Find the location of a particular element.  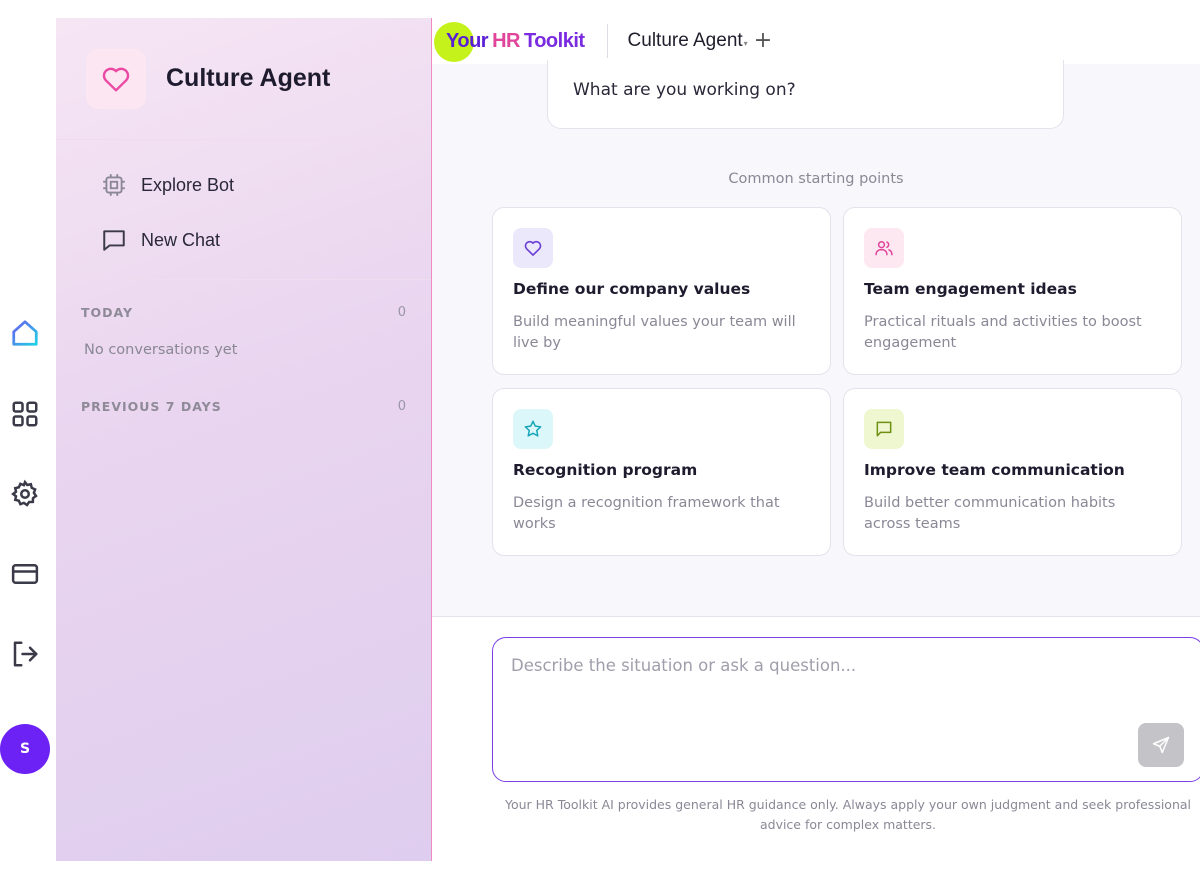

sidebar-title: Culture Agent is located at coordinates (248, 78).